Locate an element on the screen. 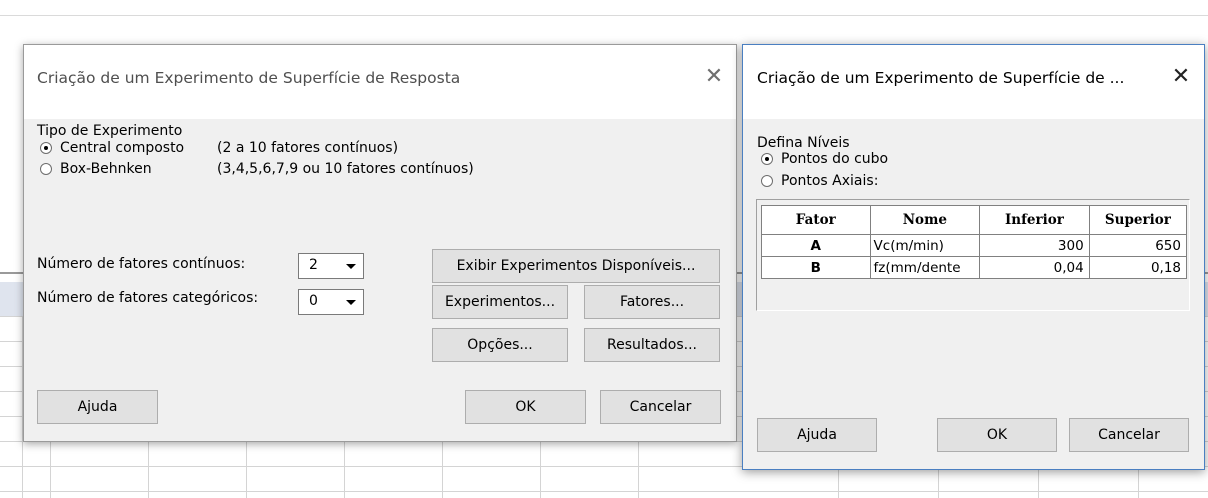 This screenshot has height=498, width=1208. central-composite-label: Central composto is located at coordinates (122, 148).